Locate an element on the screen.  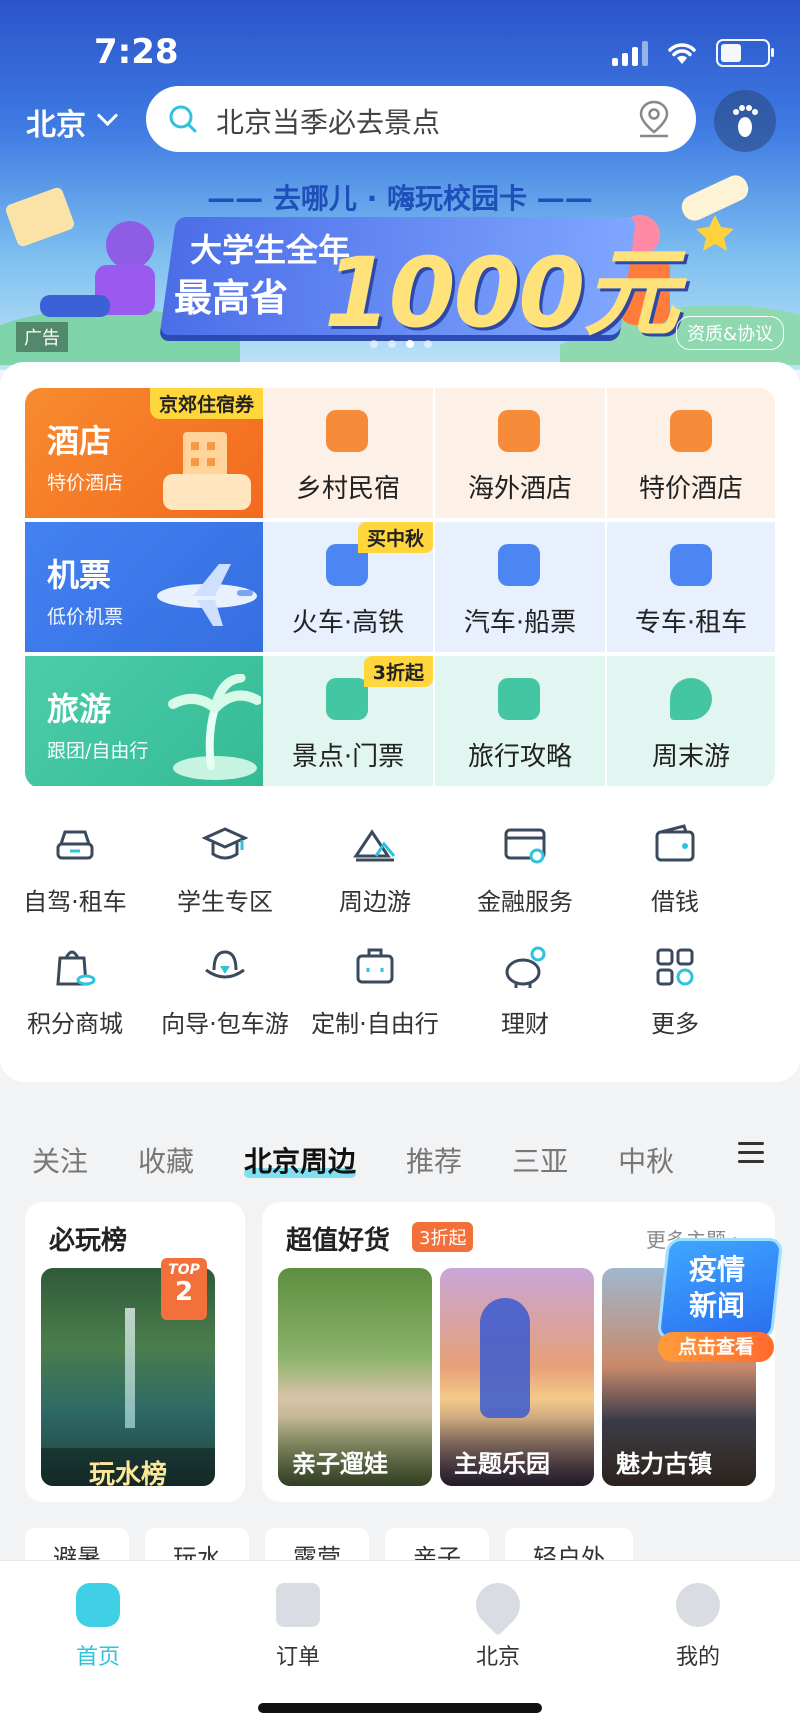
hotel-entry: 酒店 特价酒店 京郊住宿券 is located at coordinates (144, 453).